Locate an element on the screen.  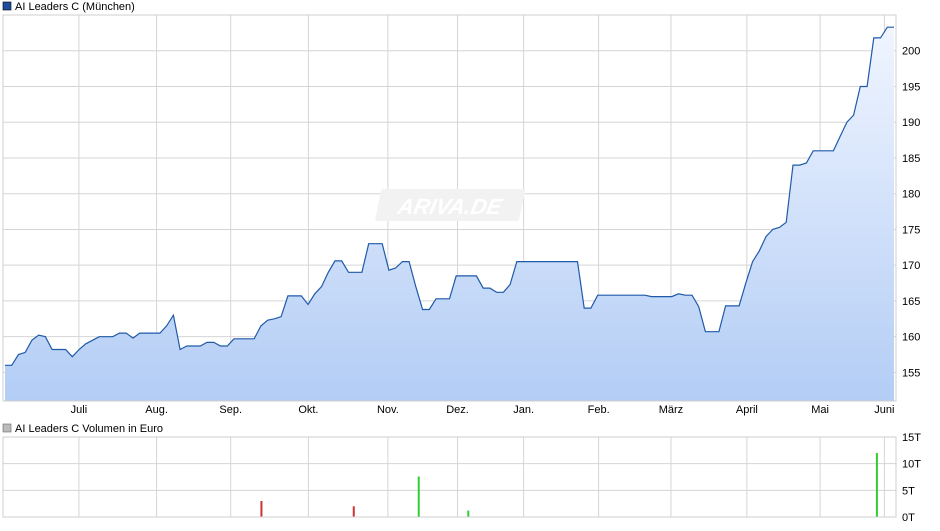
price-y-tick-label: 170 is located at coordinates (911, 266).